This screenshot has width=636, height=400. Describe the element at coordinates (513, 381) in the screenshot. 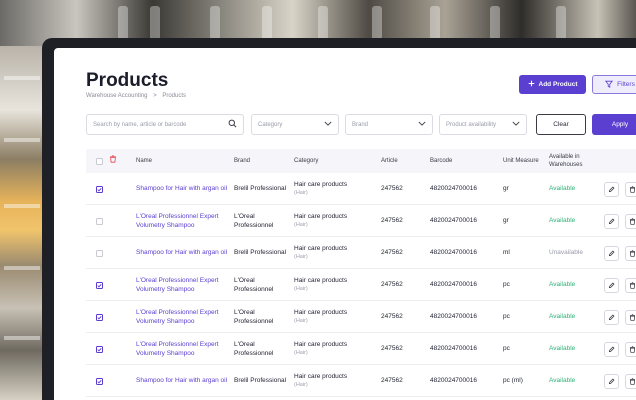

I see `product-unit: pc (ml)` at that location.